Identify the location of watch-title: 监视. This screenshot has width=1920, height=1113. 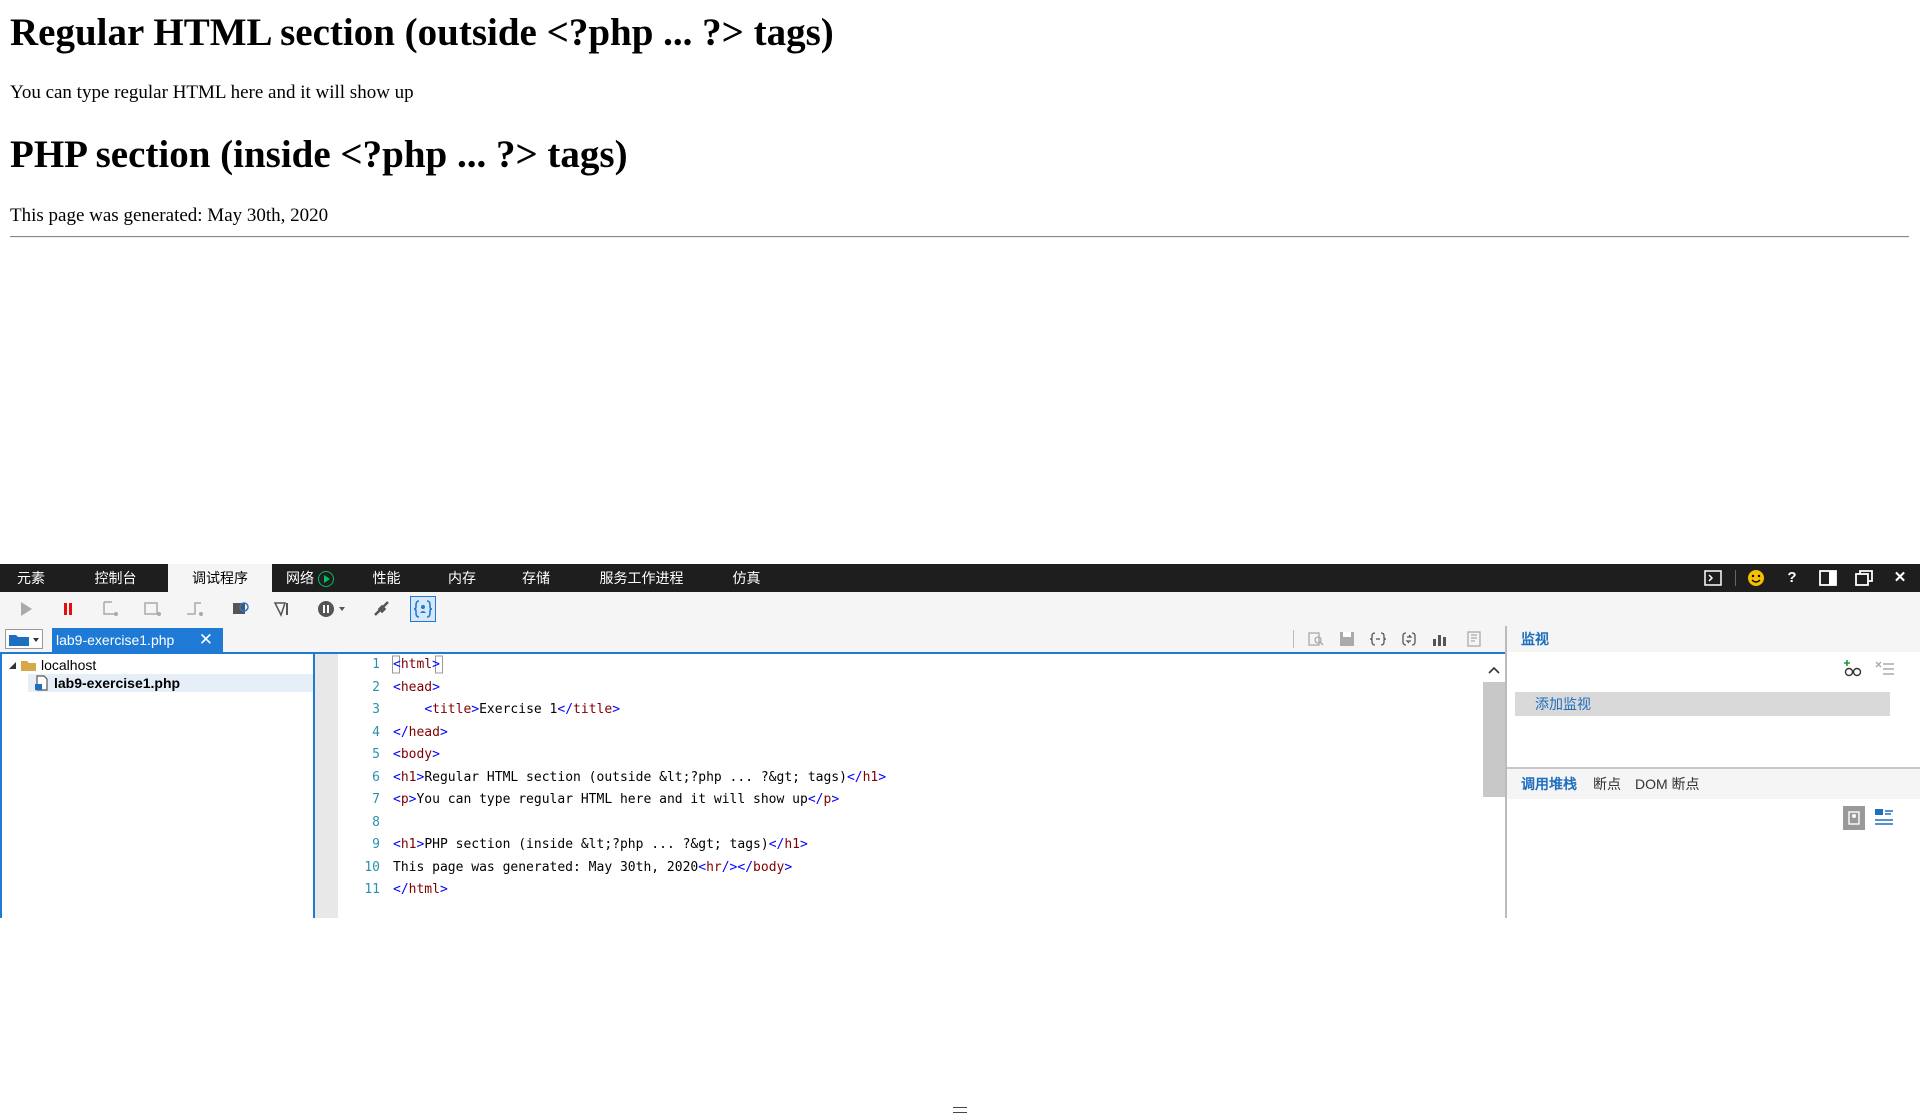
(1535, 639).